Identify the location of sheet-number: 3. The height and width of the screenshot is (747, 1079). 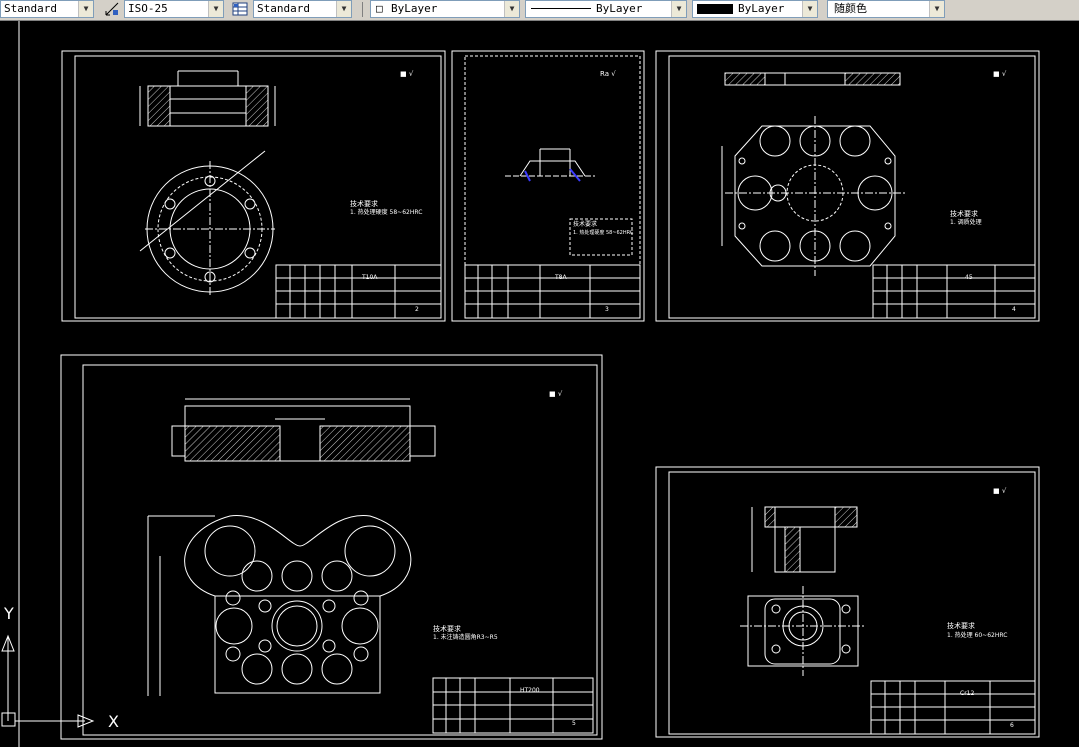
(607, 309).